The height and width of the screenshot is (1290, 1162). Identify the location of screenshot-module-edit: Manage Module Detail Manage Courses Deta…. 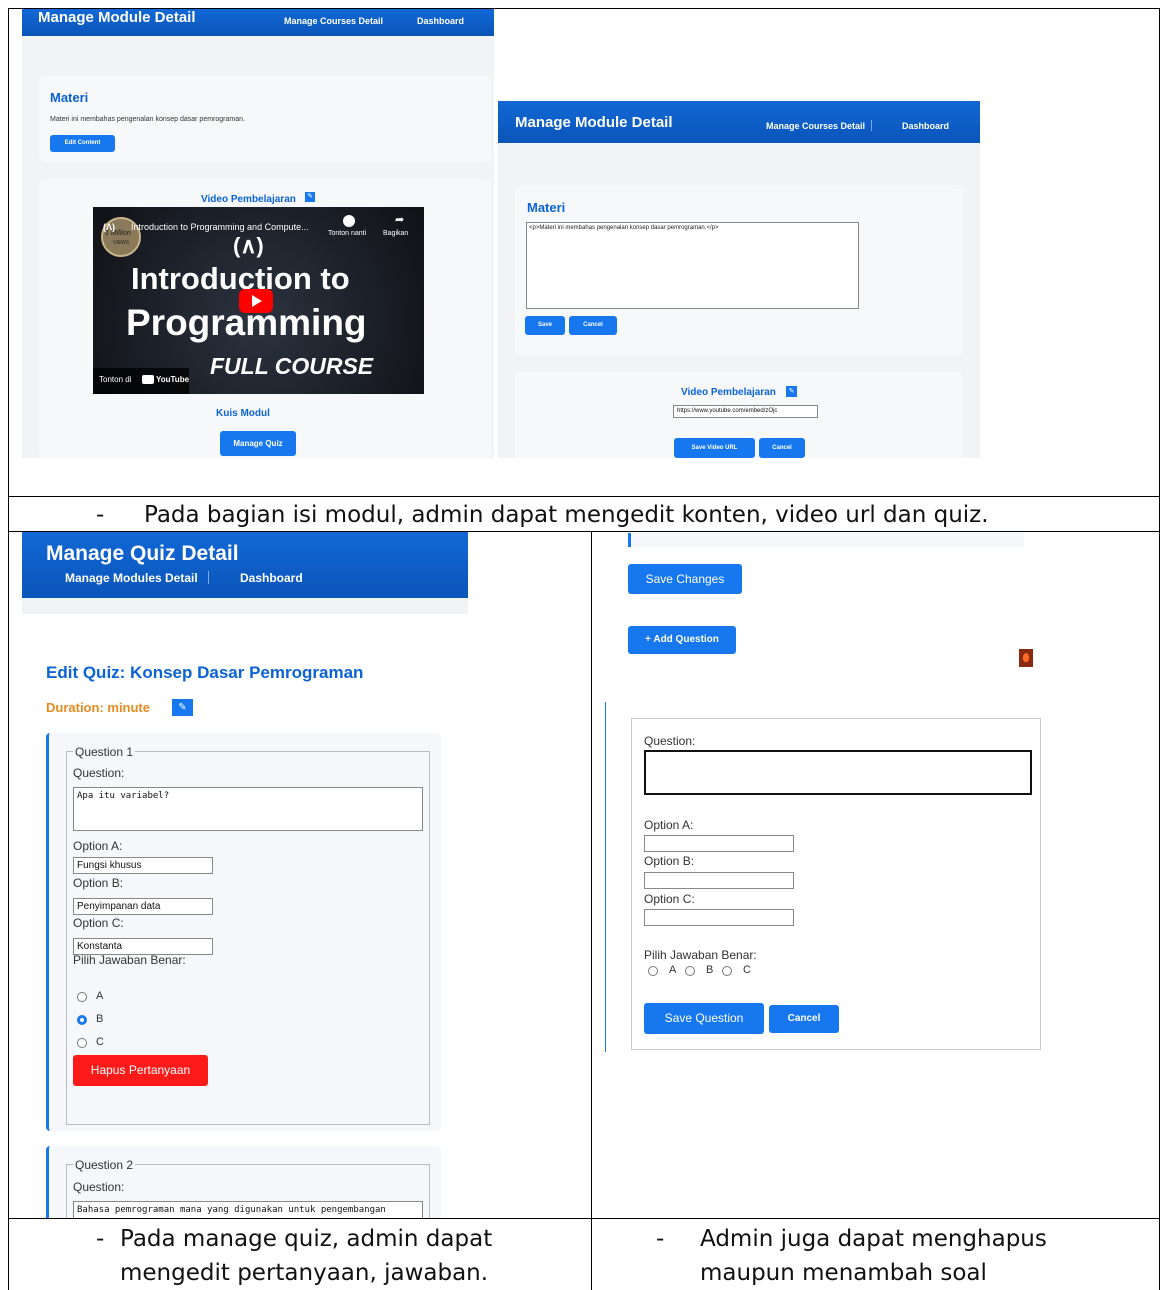
(739, 279).